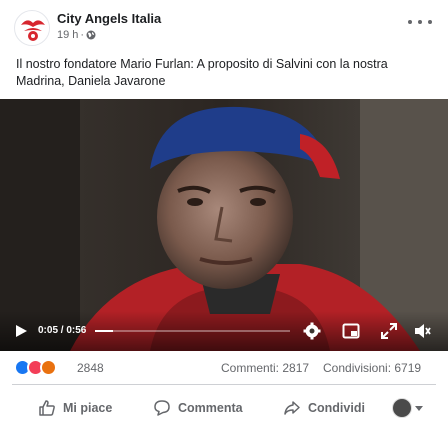  What do you see at coordinates (312, 331) in the screenshot?
I see `settings-icon` at bounding box center [312, 331].